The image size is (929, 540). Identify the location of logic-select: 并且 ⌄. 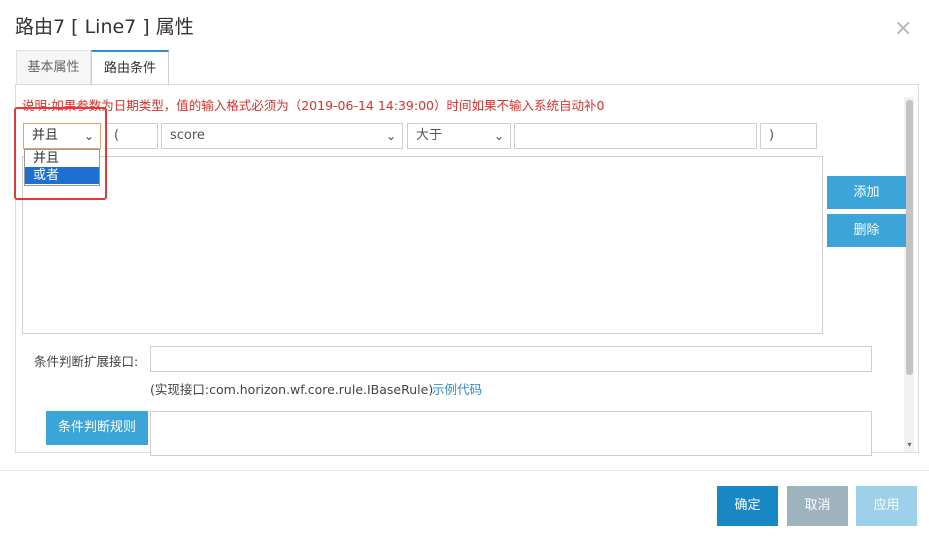
(62, 136).